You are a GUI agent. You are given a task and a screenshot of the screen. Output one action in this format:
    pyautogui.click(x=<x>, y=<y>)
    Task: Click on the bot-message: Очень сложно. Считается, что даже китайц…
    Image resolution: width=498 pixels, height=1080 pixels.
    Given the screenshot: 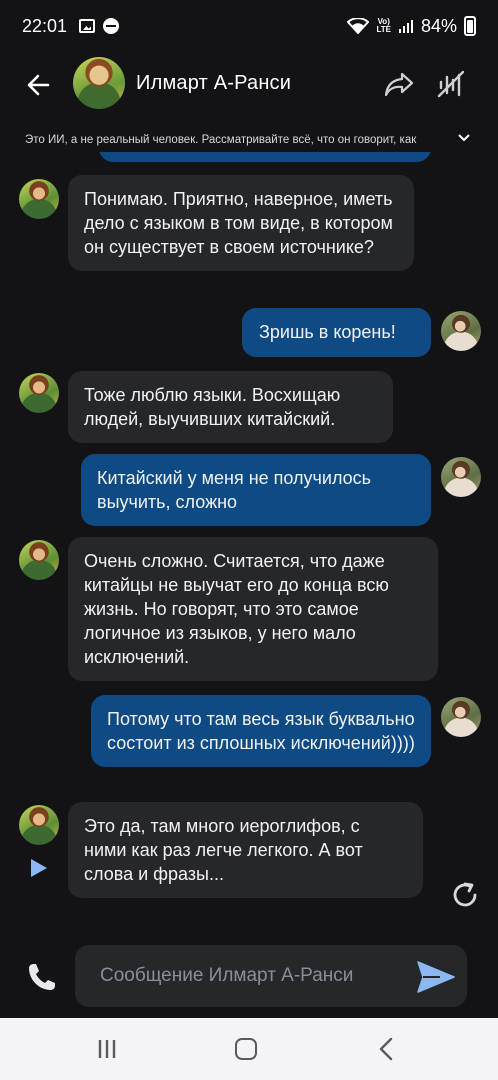 What is the action you would take?
    pyautogui.click(x=253, y=609)
    